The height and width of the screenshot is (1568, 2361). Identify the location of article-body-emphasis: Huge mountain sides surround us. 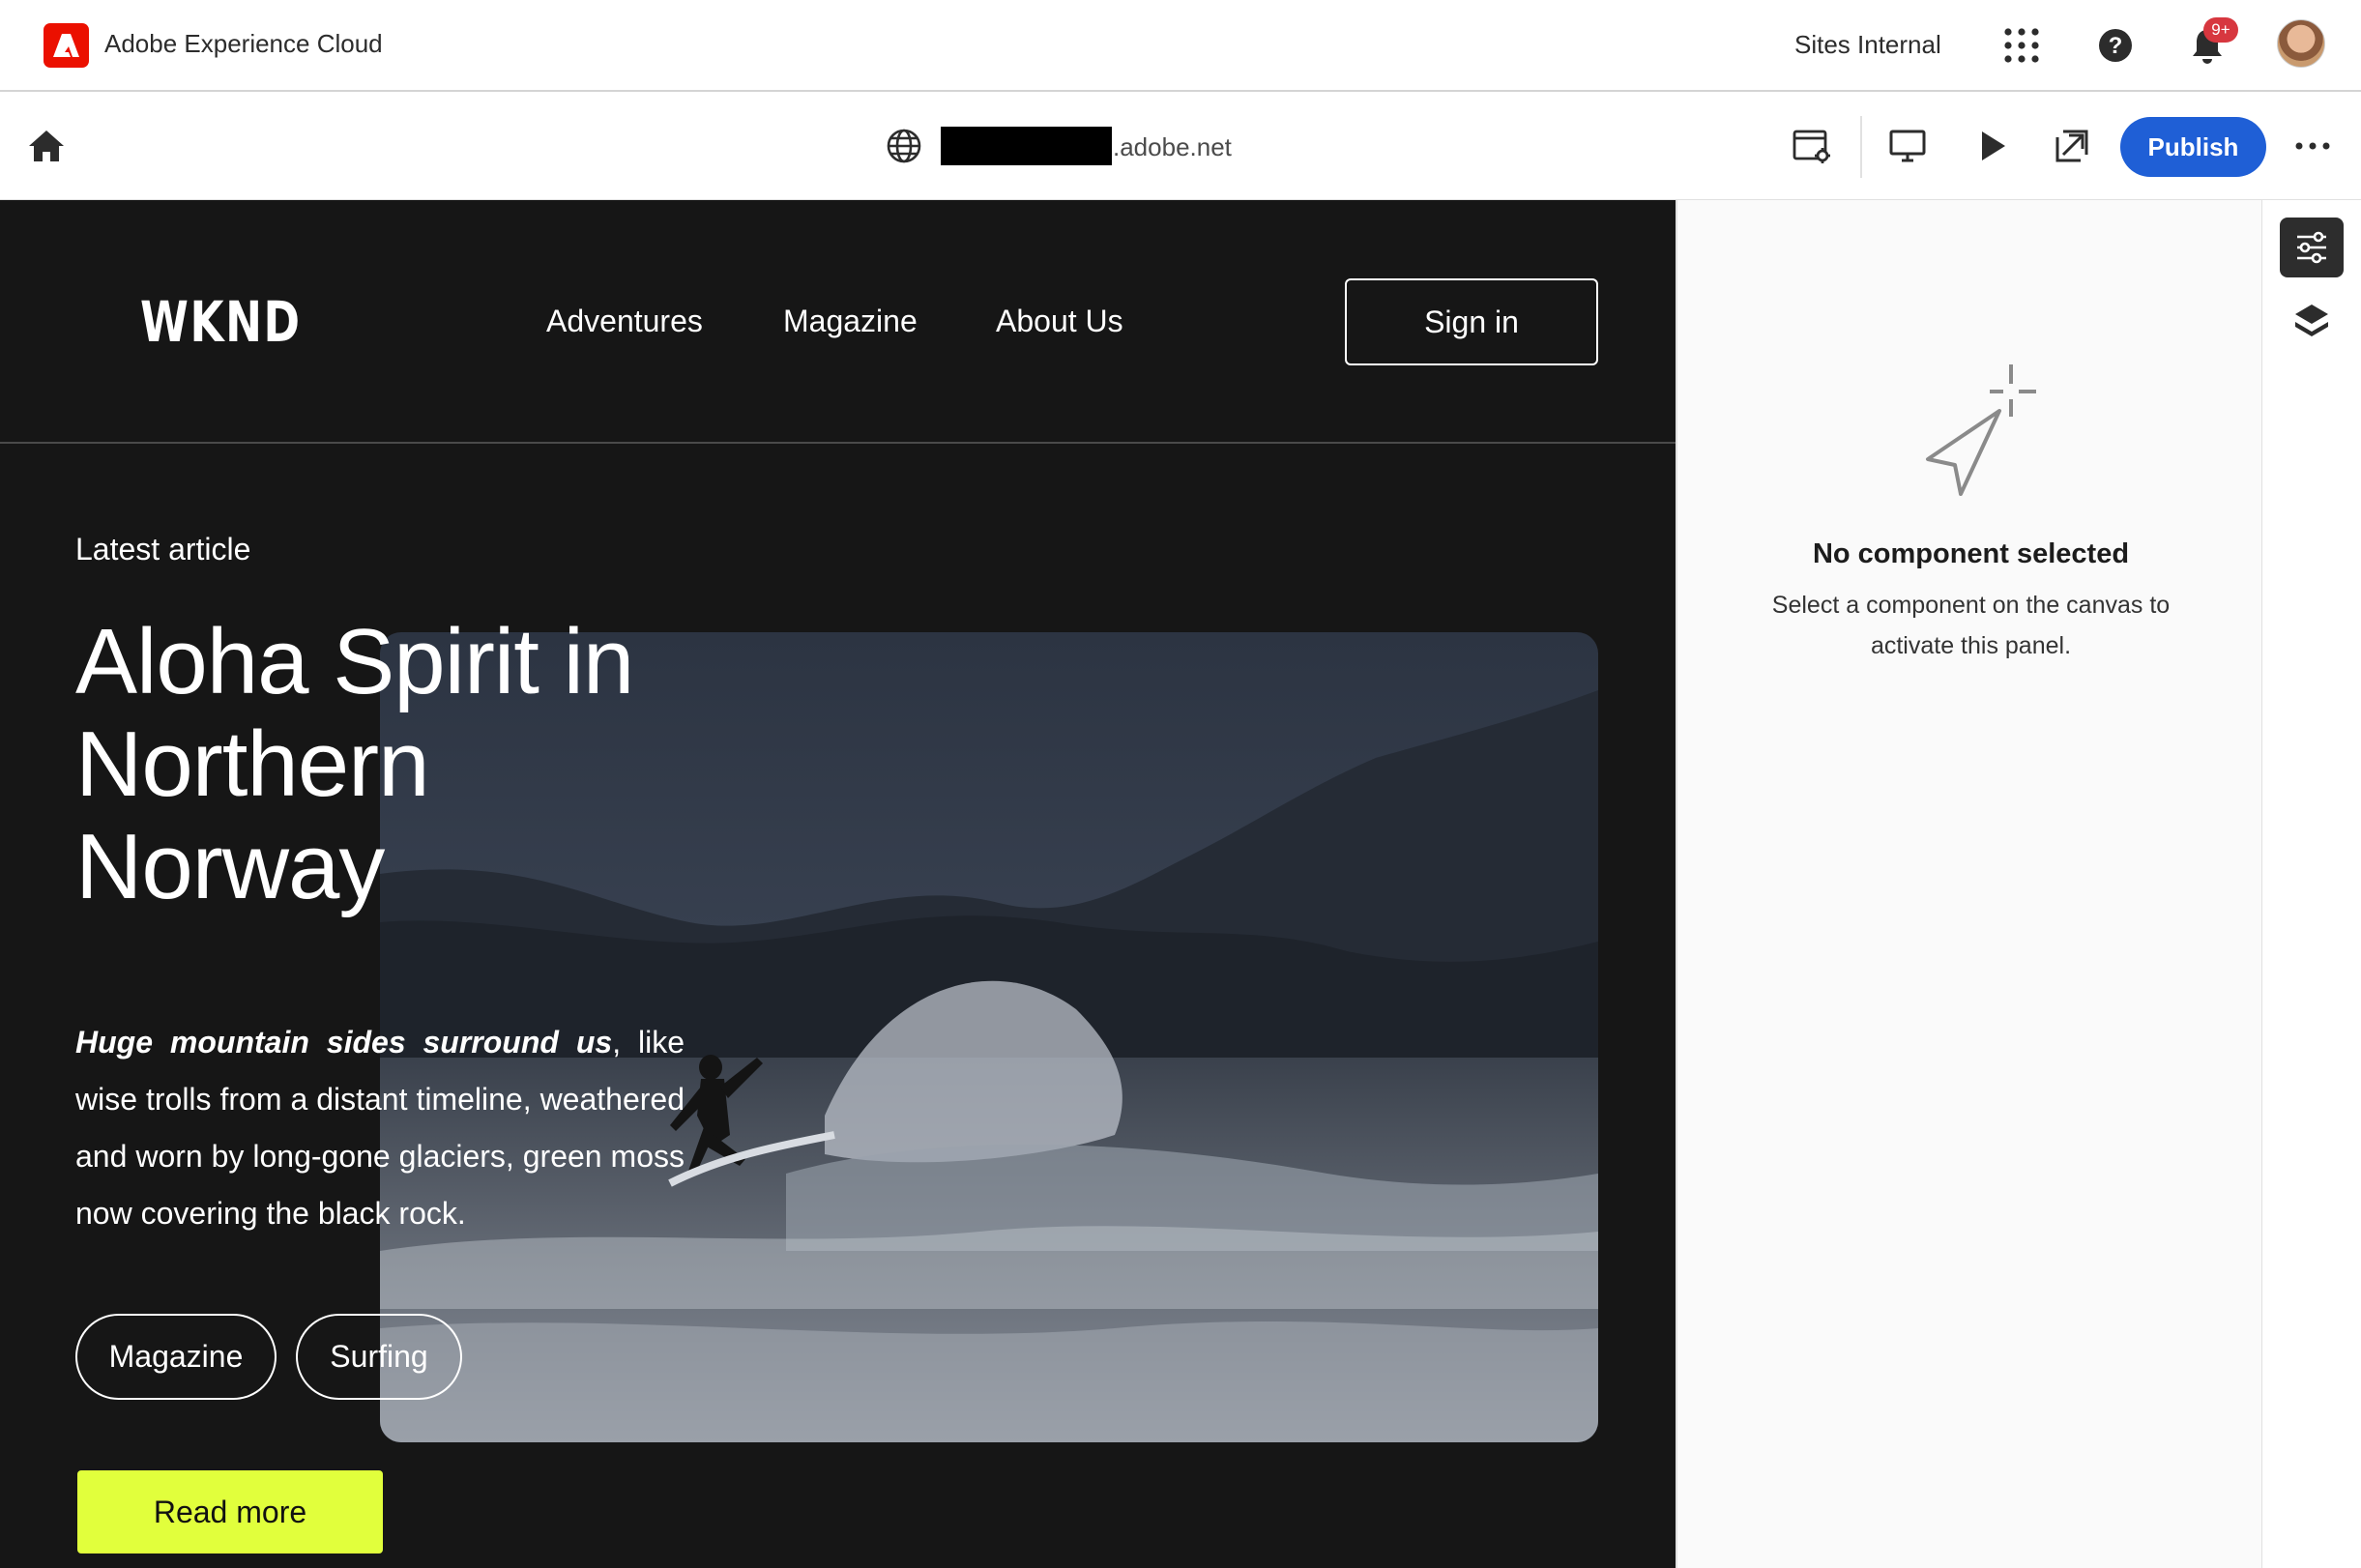
(344, 1042).